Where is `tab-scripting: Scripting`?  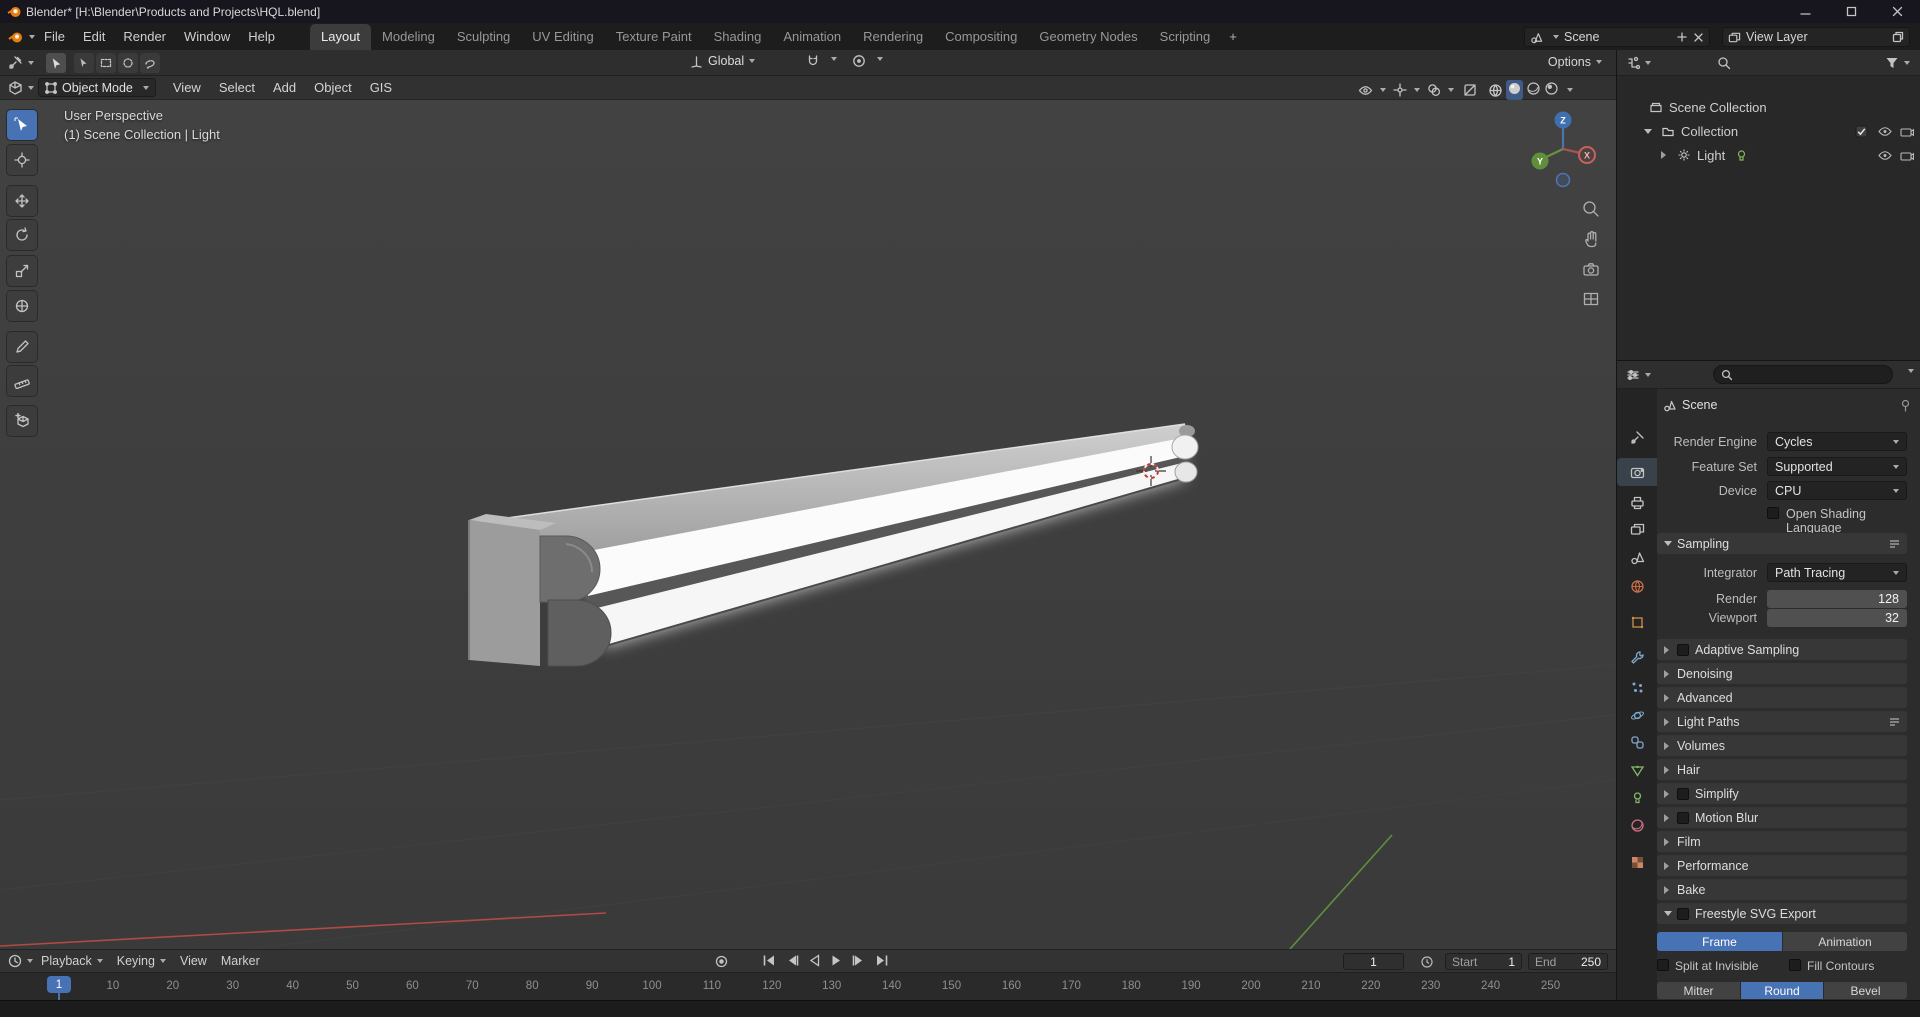 tab-scripting: Scripting is located at coordinates (1185, 37).